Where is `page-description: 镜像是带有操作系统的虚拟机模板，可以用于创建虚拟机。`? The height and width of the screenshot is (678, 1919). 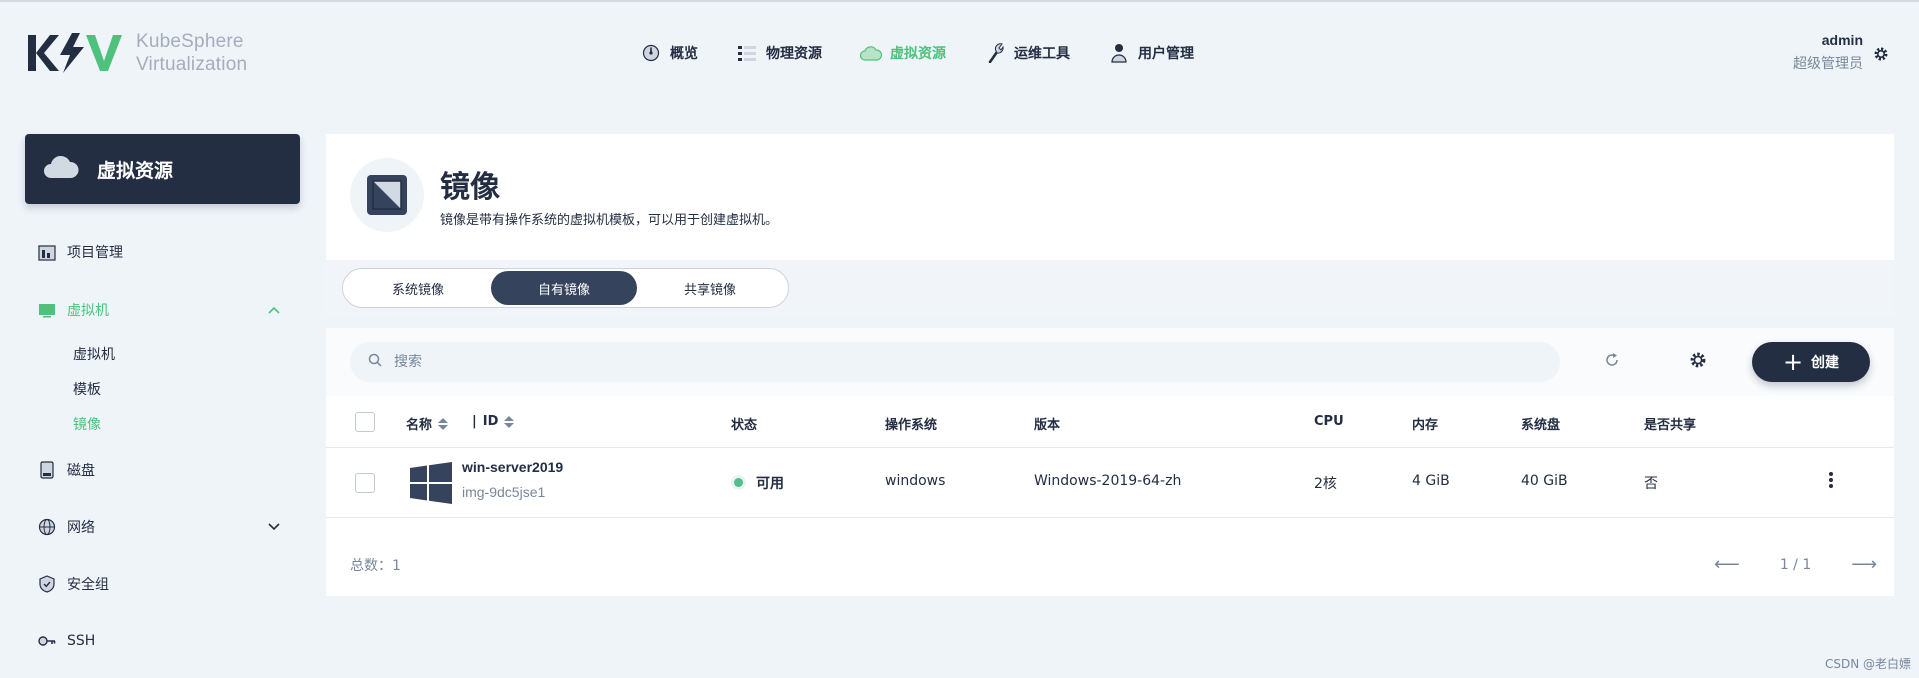 page-description: 镜像是带有操作系统的虚拟机模板，可以用于创建虚拟机。 is located at coordinates (609, 220).